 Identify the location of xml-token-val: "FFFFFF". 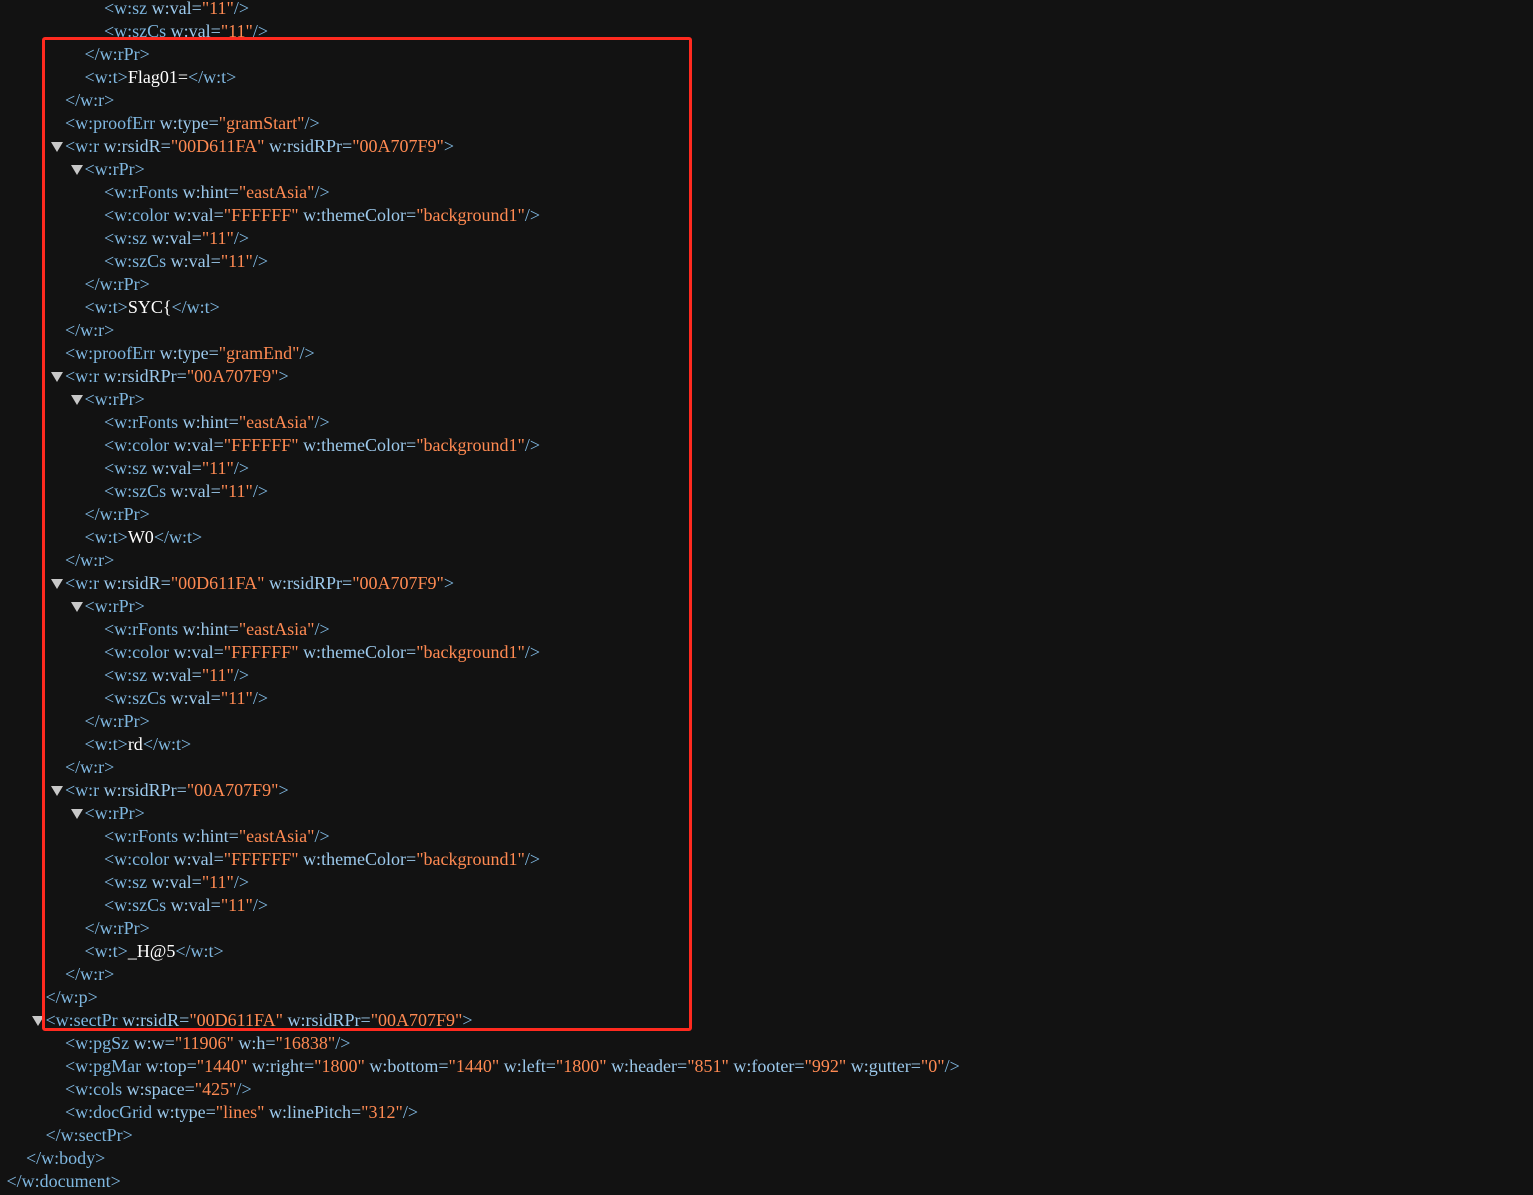
(261, 445).